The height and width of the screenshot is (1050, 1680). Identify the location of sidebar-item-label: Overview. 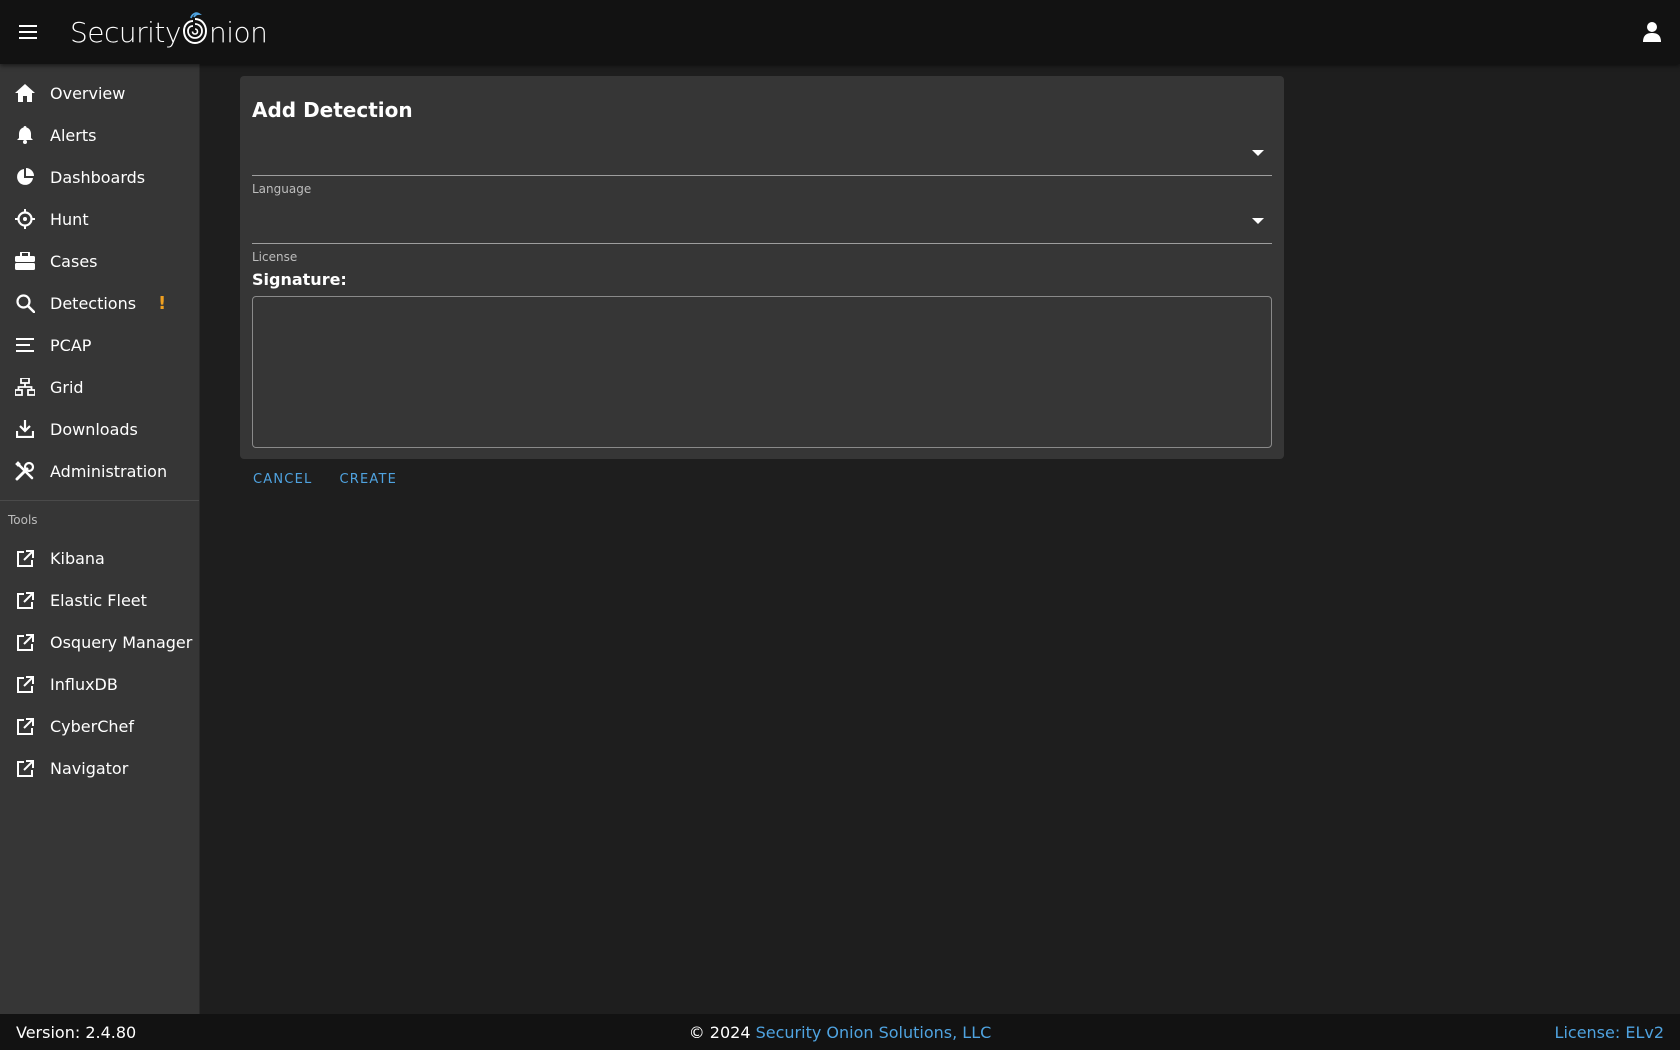
(88, 93).